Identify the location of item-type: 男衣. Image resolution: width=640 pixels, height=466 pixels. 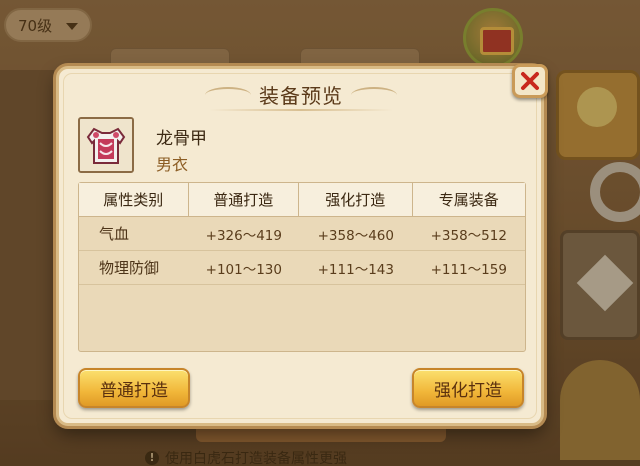
(172, 164).